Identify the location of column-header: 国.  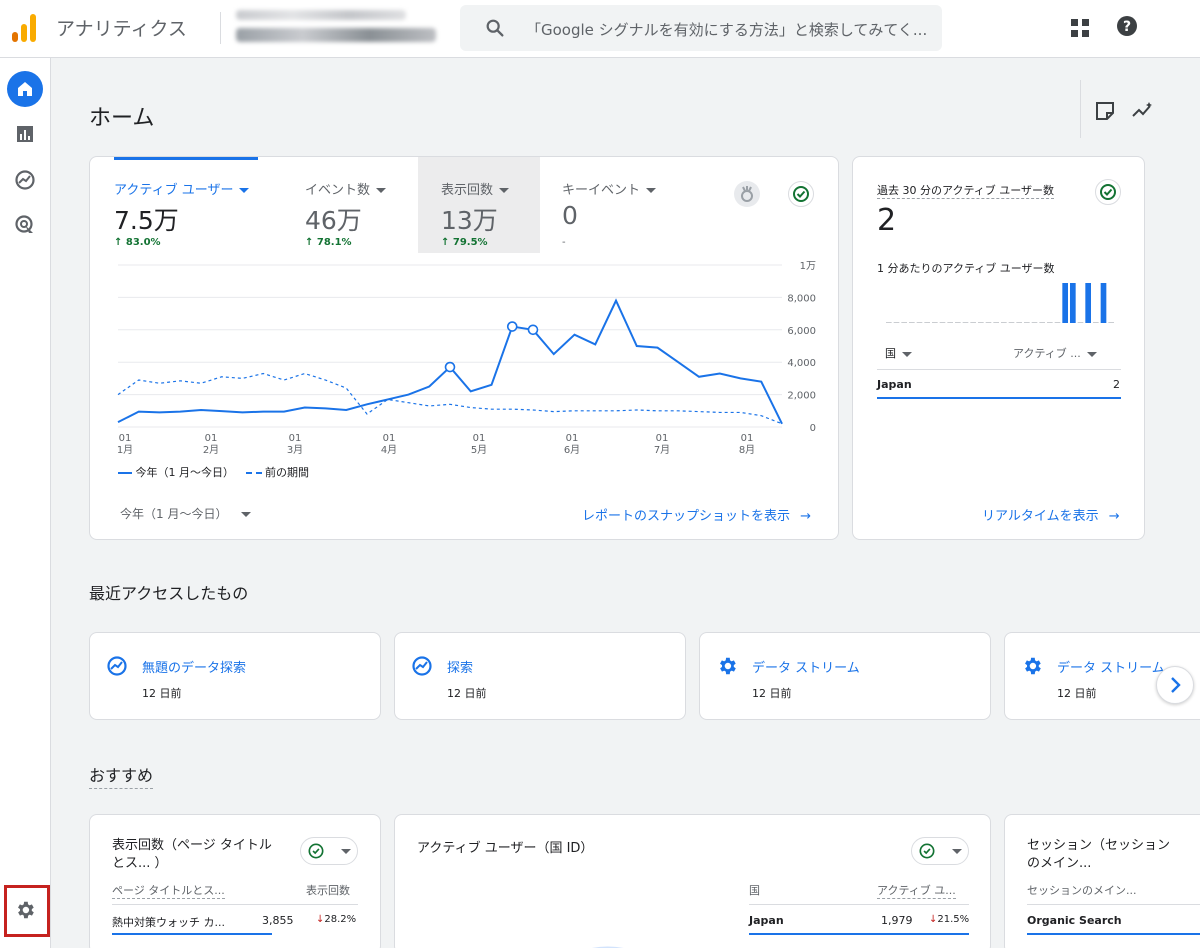
(754, 890).